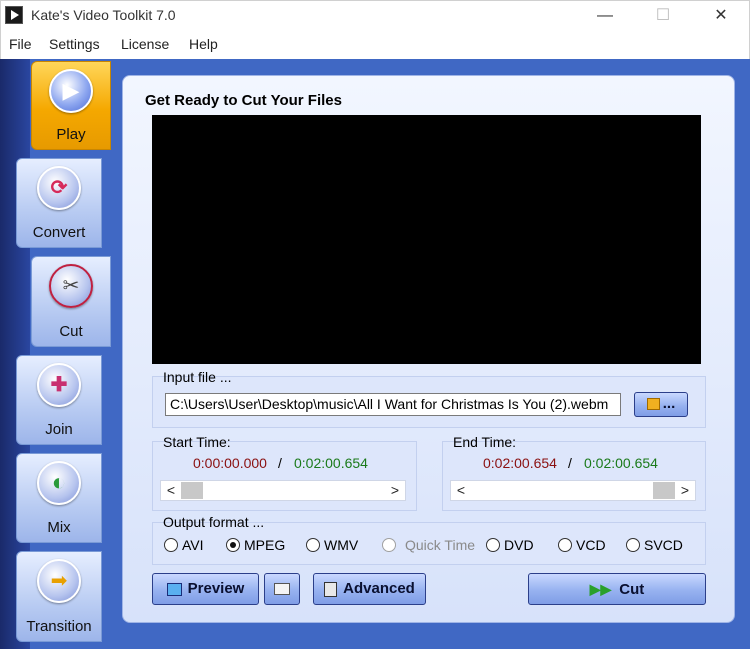  I want to click on maximize-button: ☐, so click(663, 16).